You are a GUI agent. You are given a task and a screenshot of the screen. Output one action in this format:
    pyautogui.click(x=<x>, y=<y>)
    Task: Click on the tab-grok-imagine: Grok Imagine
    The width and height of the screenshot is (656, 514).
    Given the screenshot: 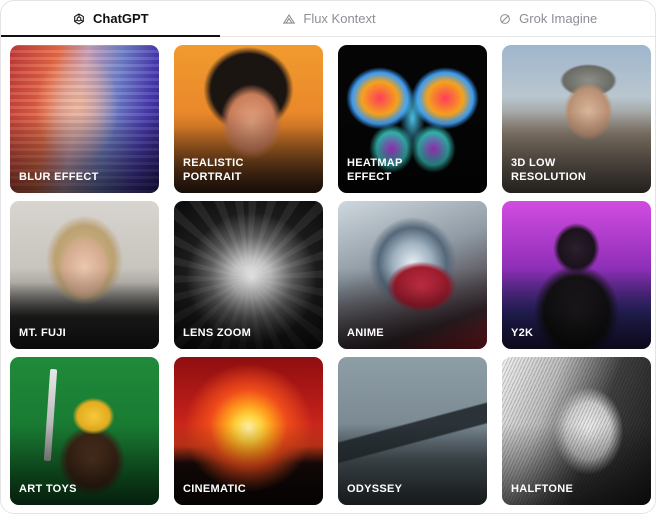 What is the action you would take?
    pyautogui.click(x=546, y=18)
    